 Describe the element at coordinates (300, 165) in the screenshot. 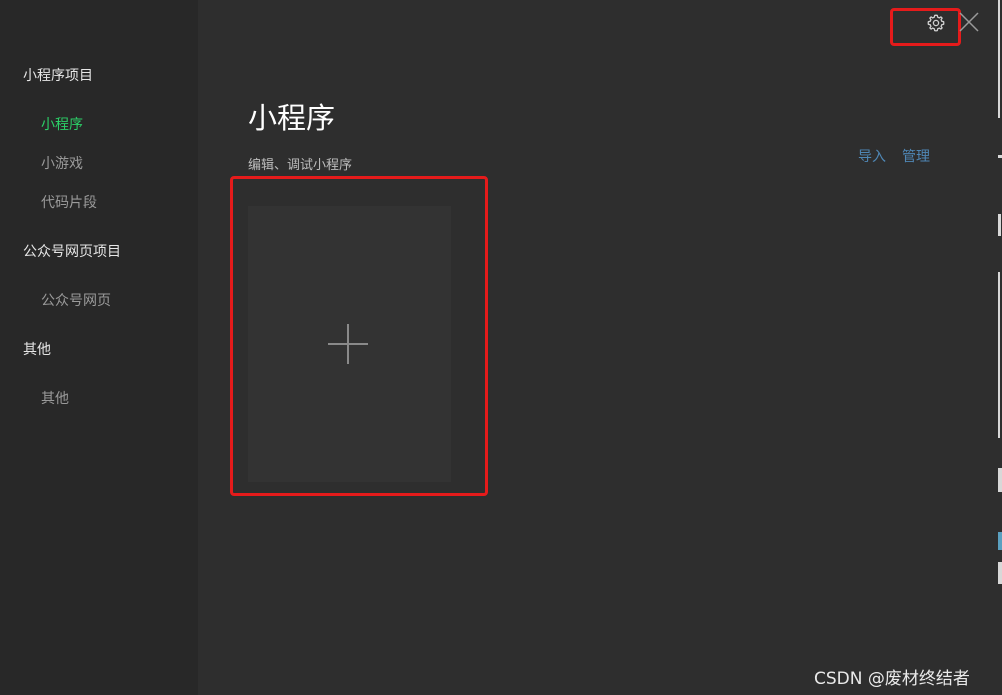

I see `page-subtitle: 编辑、调试小程序` at that location.